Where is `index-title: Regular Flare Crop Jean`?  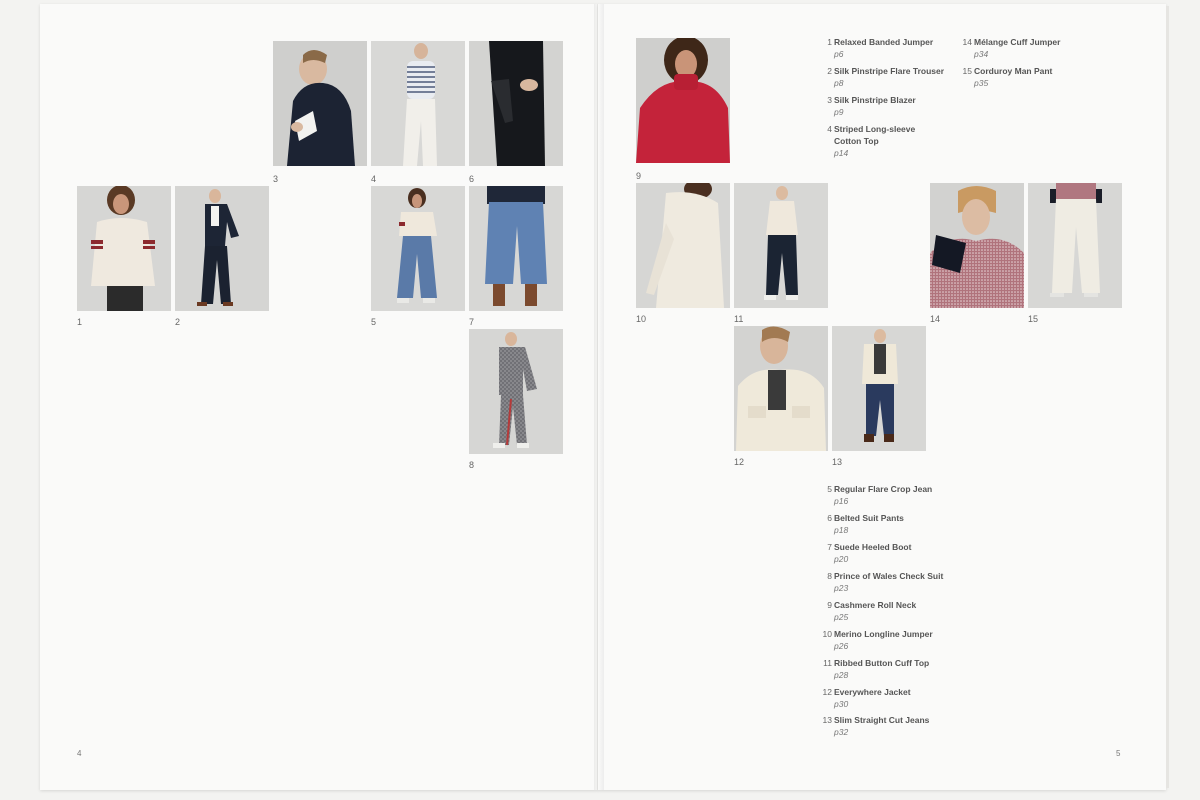
index-title: Regular Flare Crop Jean is located at coordinates (883, 489).